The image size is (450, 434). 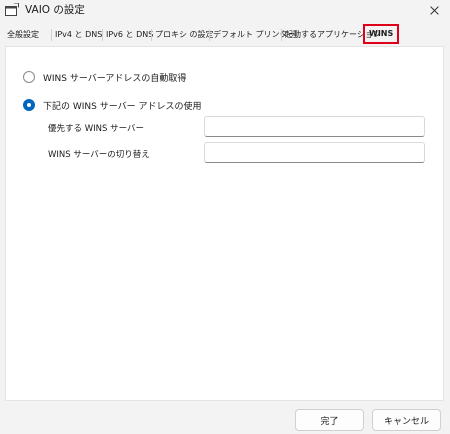 I want to click on wins-auto-radio-row: WINS サーバーアドレスの自動取得, so click(x=104, y=77).